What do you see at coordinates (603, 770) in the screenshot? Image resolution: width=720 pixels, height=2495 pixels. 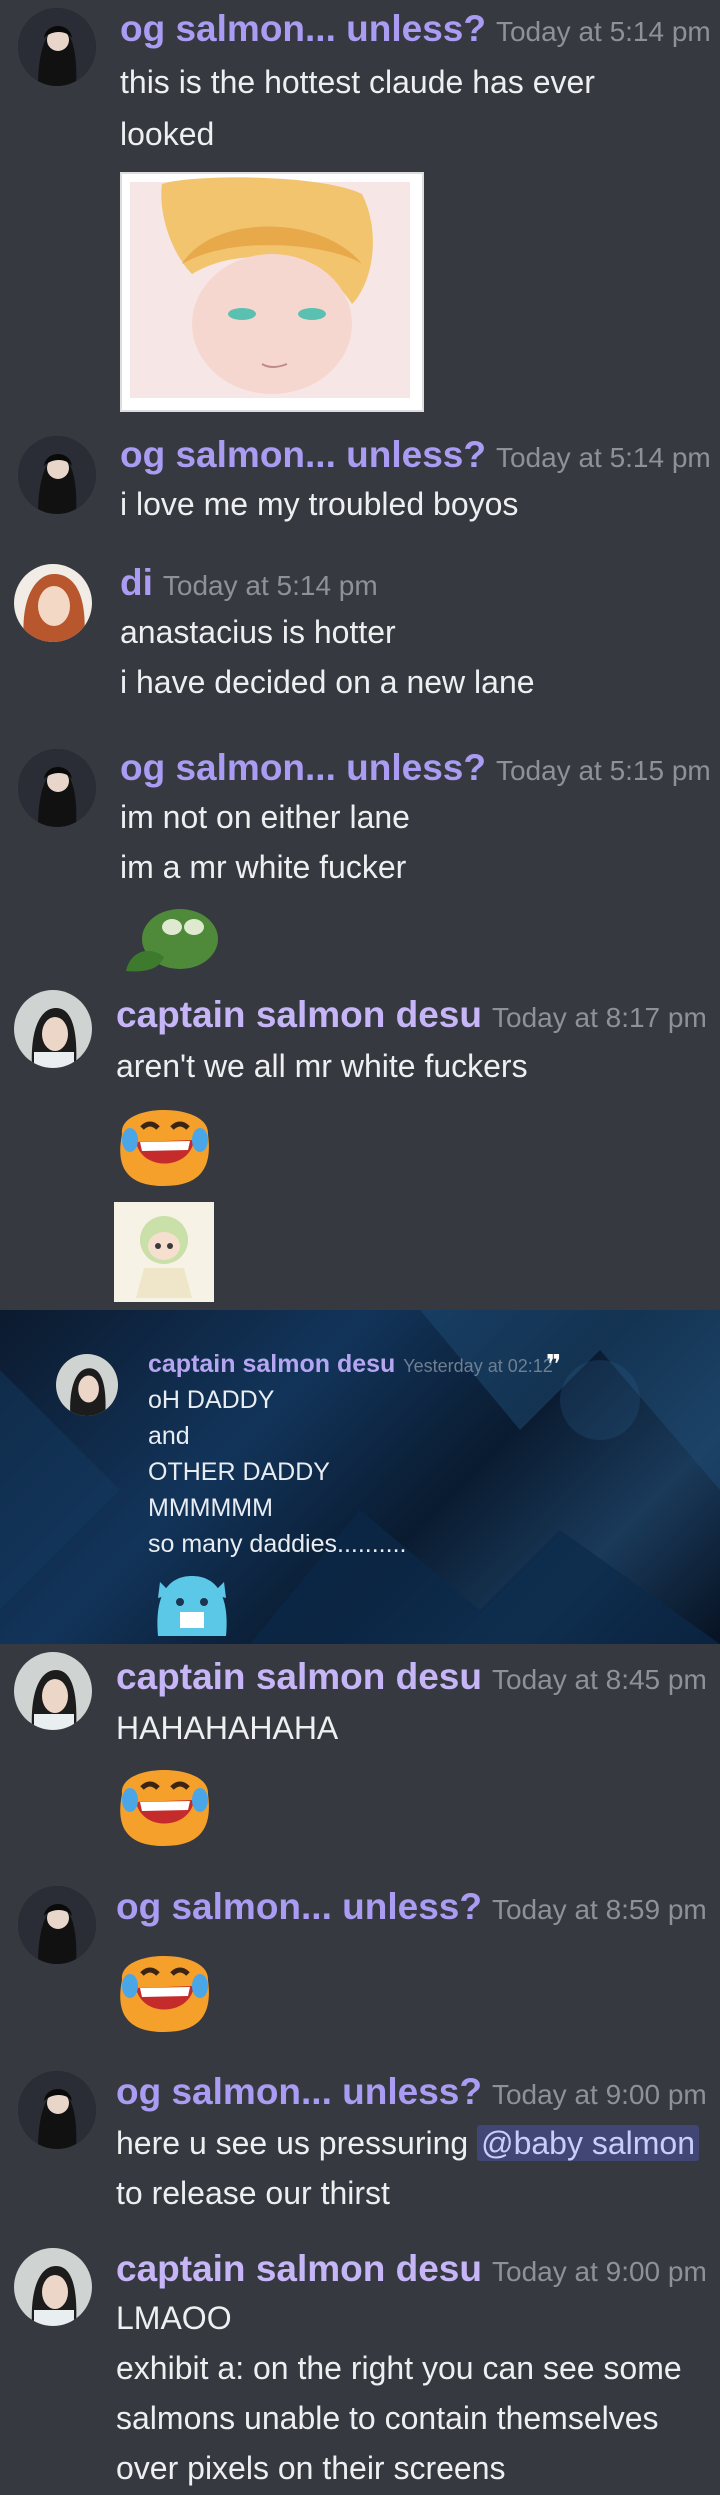 I see `timestamp: Today at 5:15 pm` at bounding box center [603, 770].